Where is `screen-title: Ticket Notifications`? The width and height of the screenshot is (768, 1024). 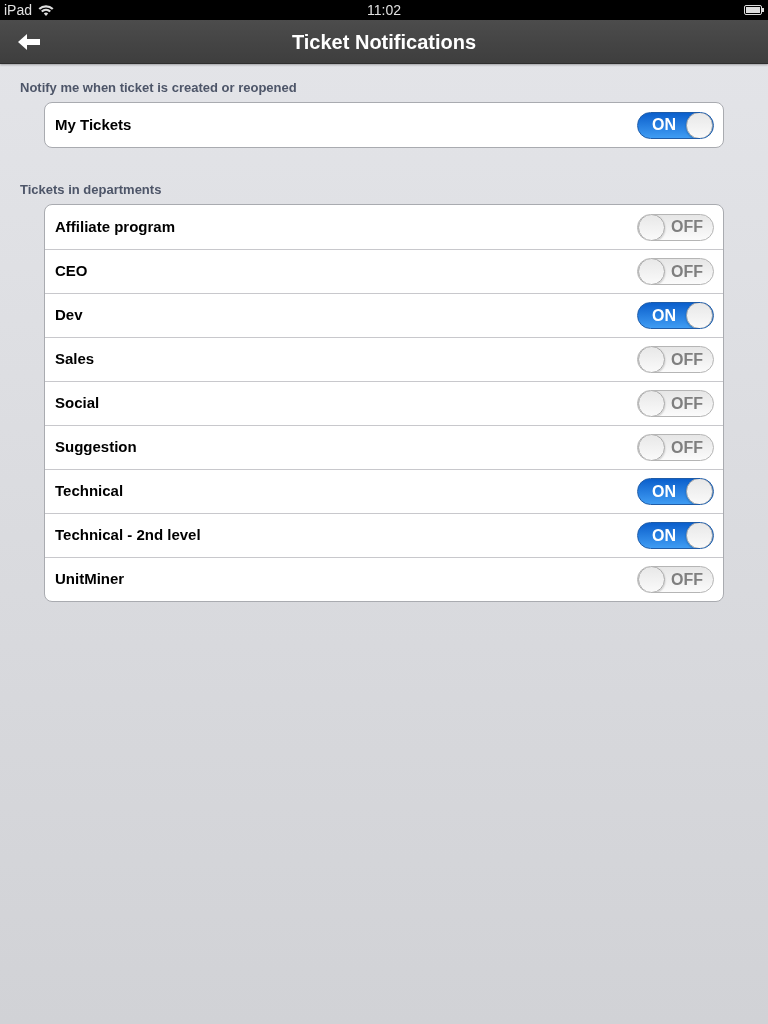
screen-title: Ticket Notifications is located at coordinates (384, 41).